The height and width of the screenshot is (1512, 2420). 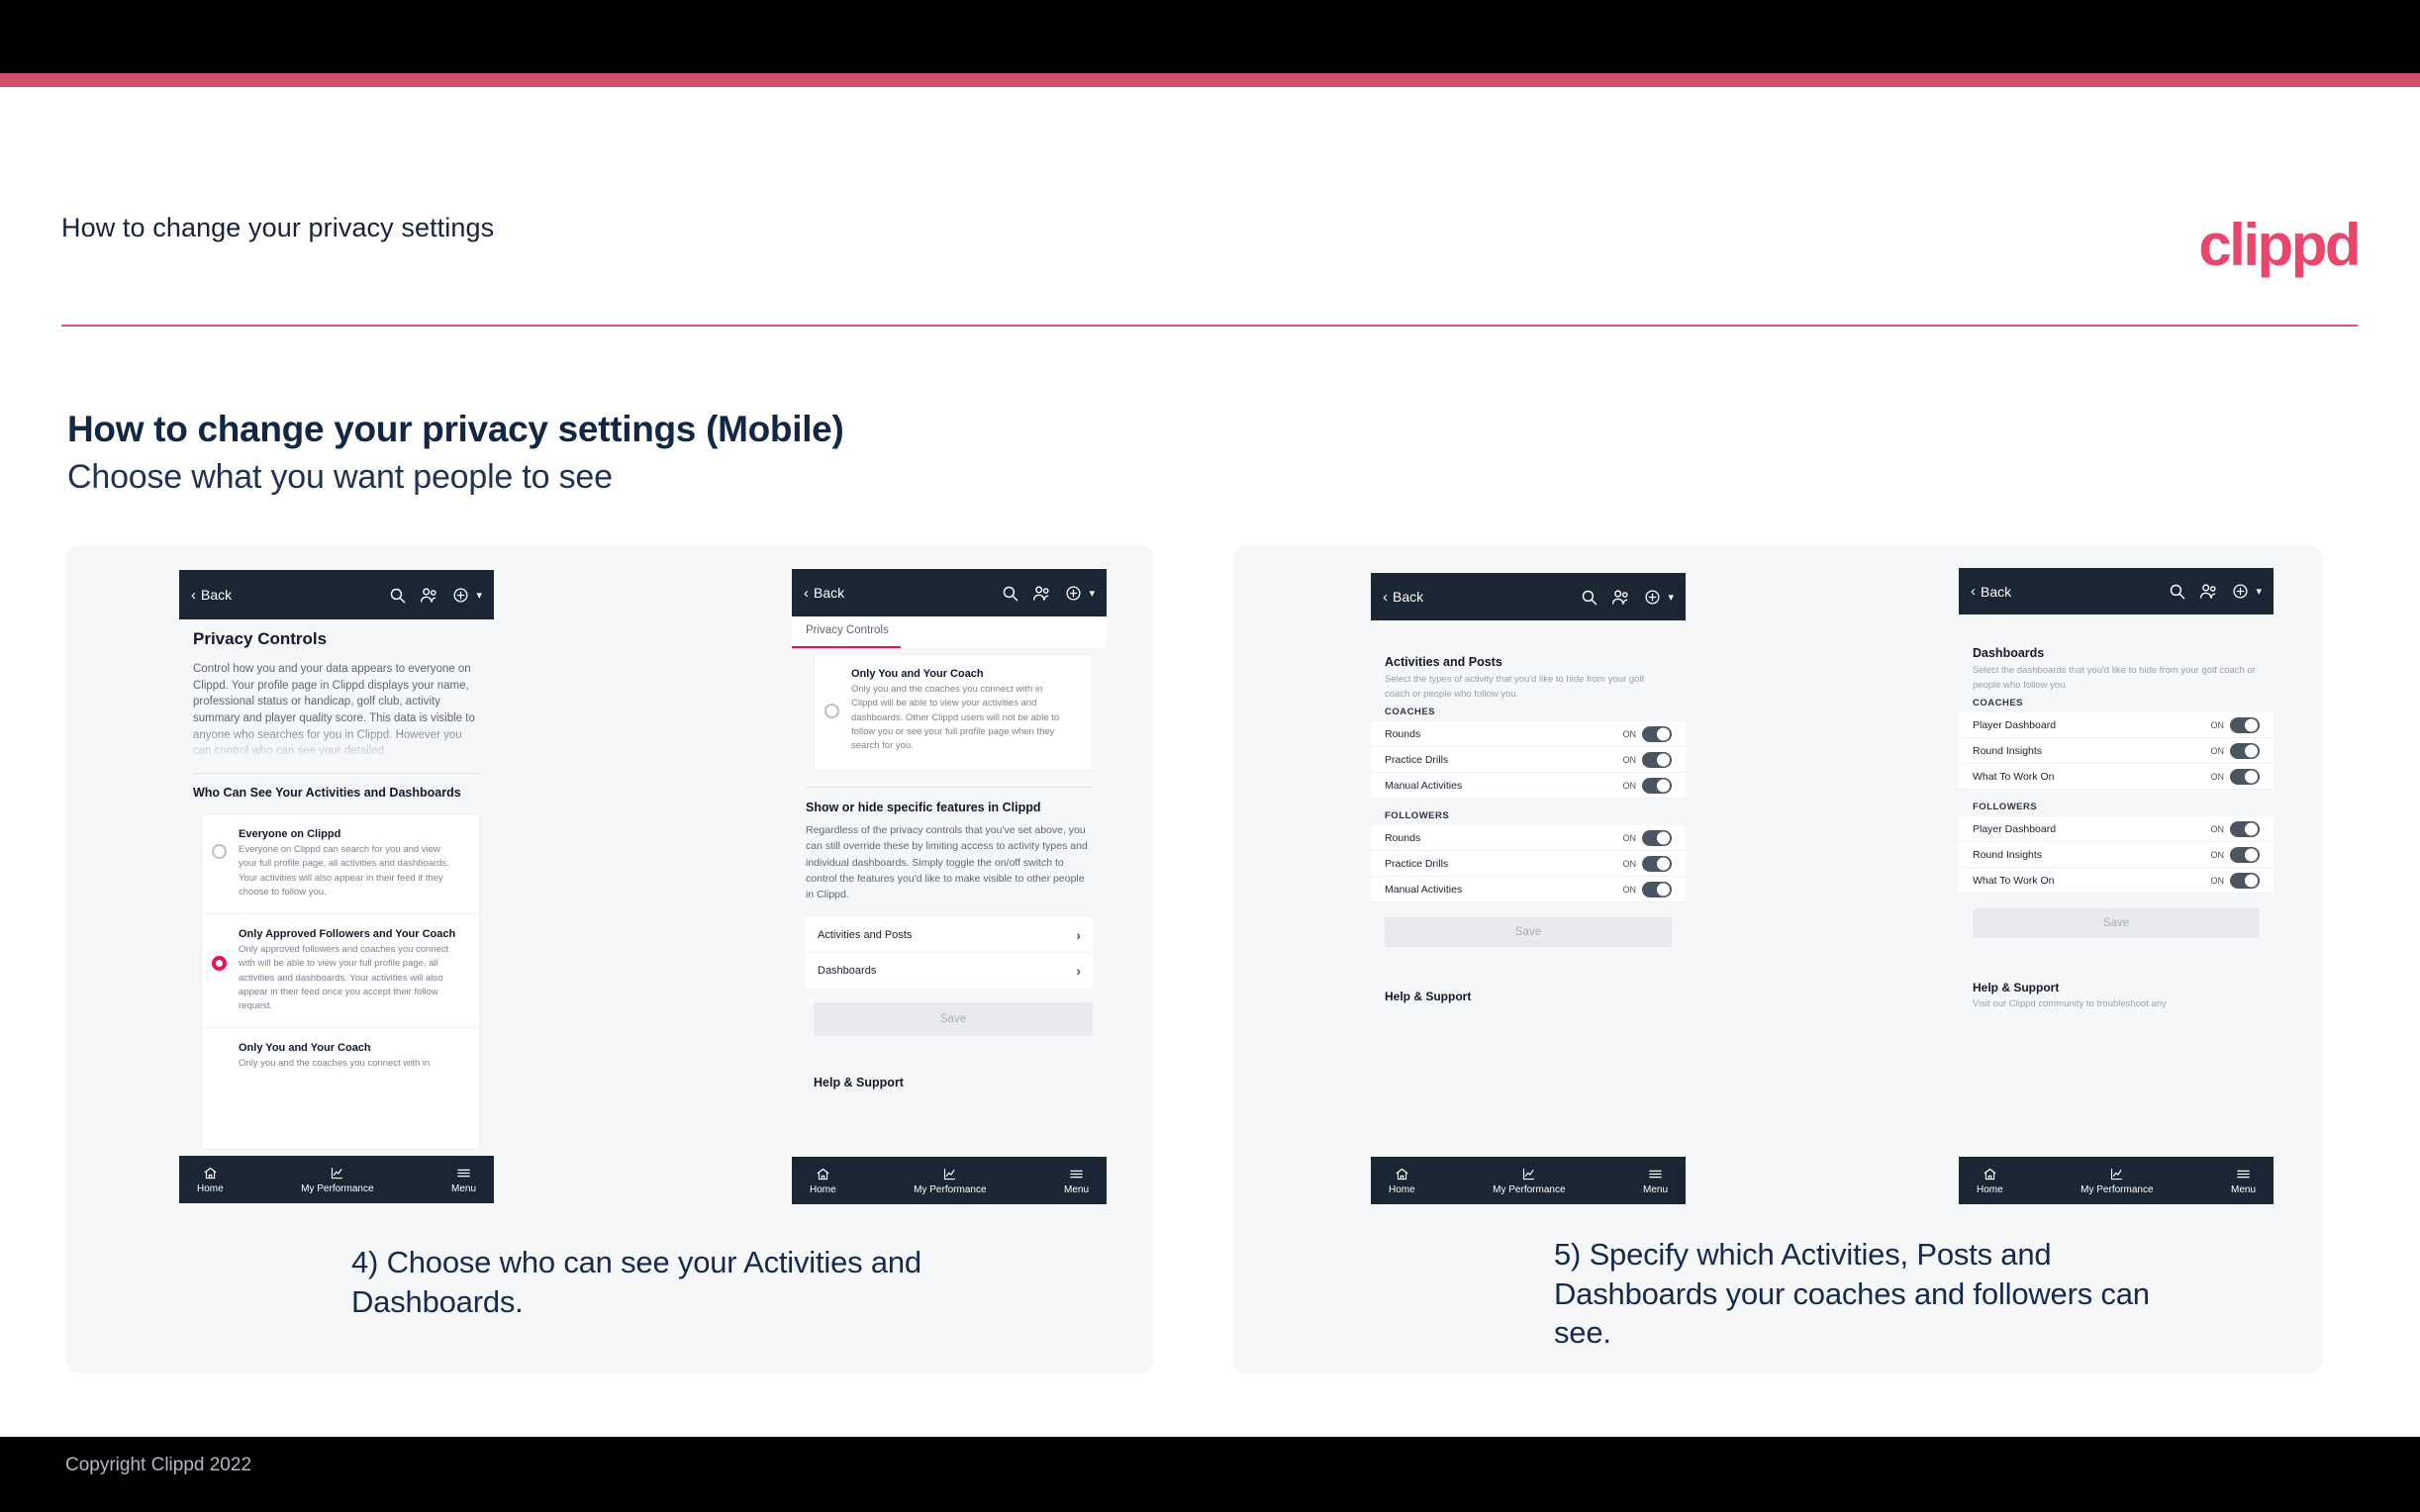 I want to click on bottom-nav-label: Menu, so click(x=463, y=1188).